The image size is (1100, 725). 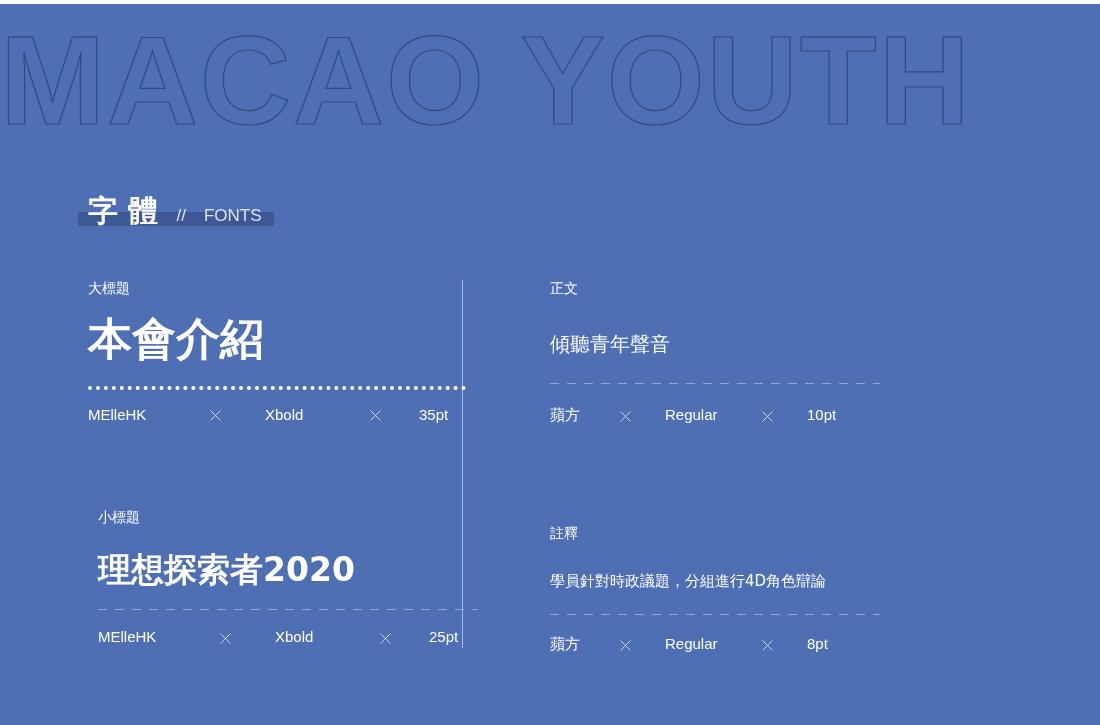 What do you see at coordinates (610, 344) in the screenshot?
I see `specimen-sample: 傾聽青年聲音` at bounding box center [610, 344].